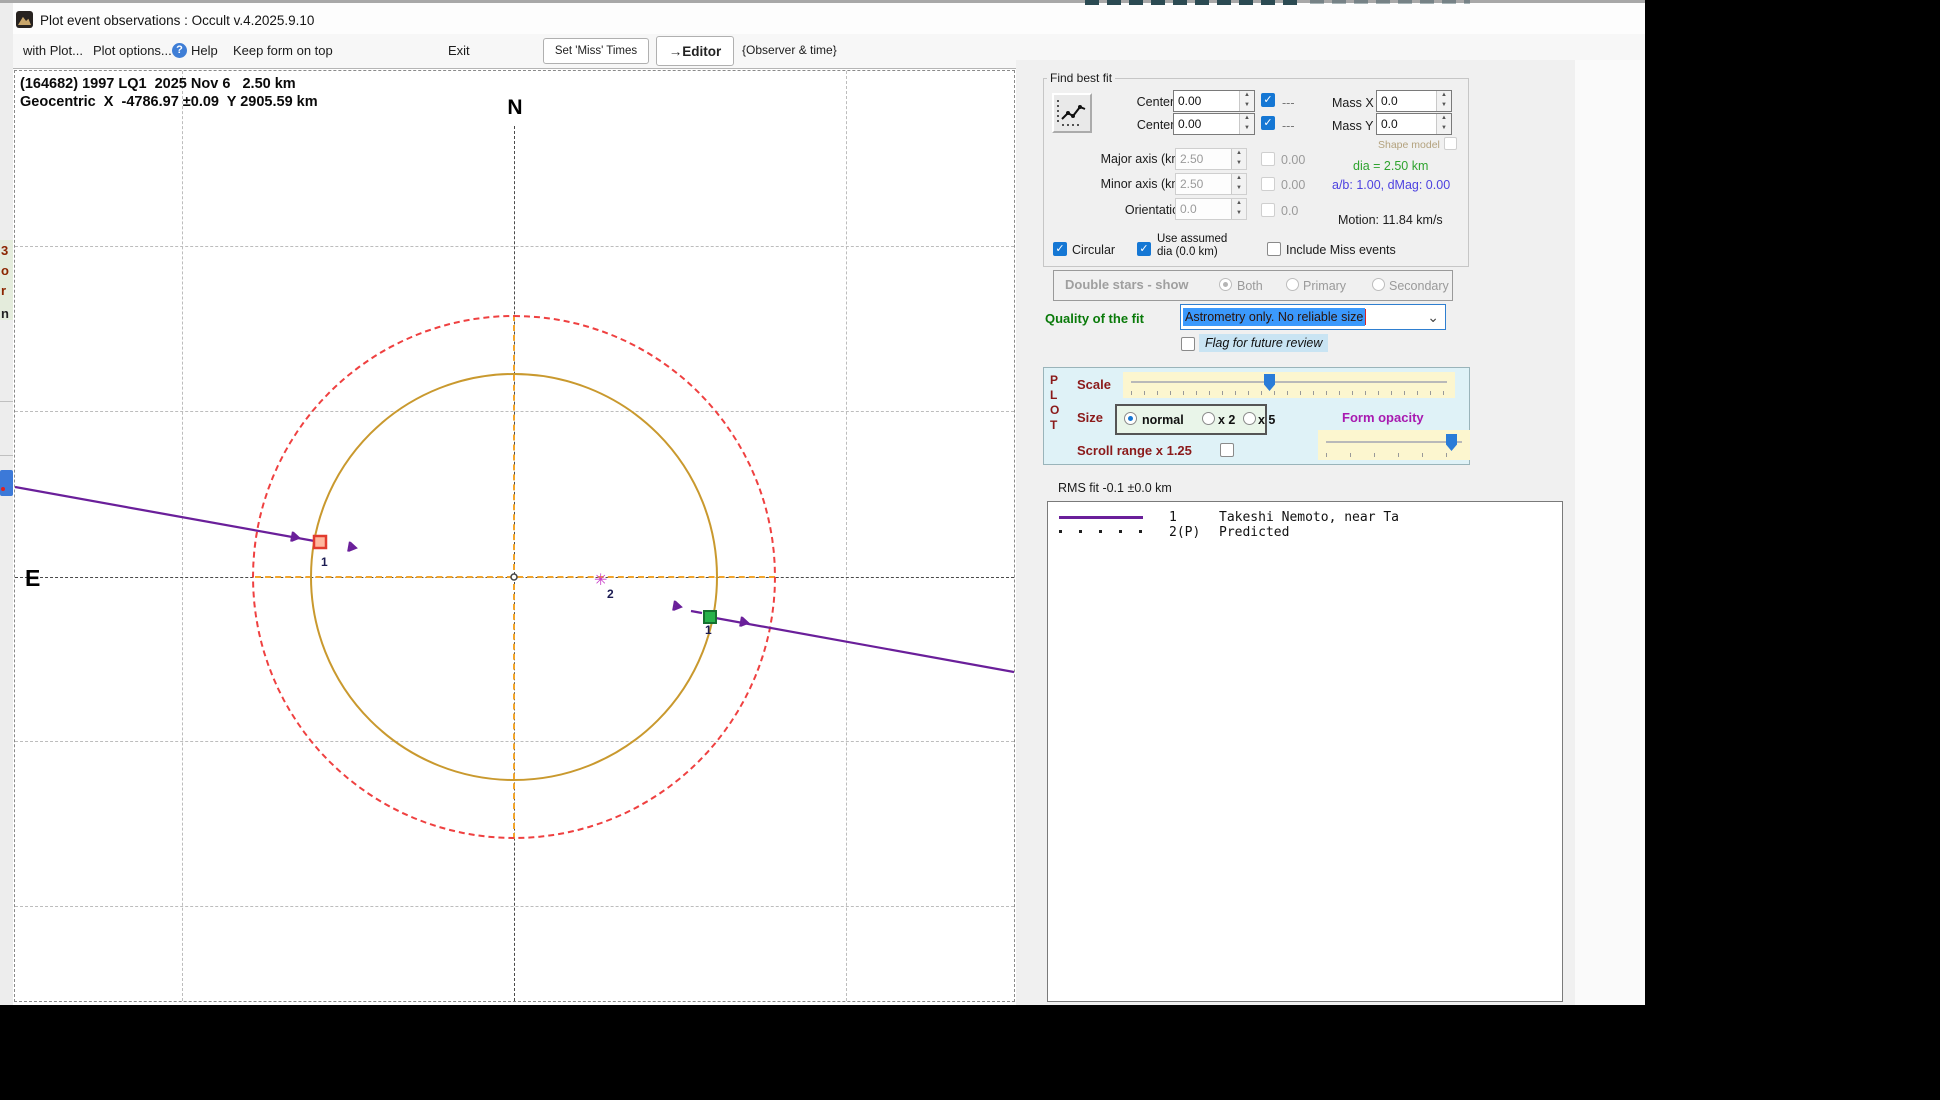  Describe the element at coordinates (695, 51) in the screenshot. I see `editor-button: →Editor` at that location.